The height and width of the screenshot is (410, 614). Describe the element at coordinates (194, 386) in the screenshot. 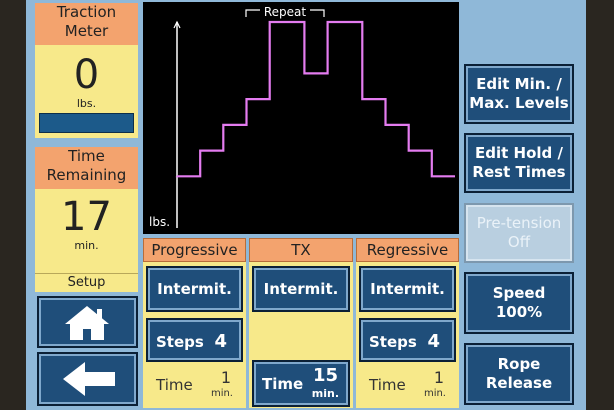

I see `progressive-time-field: Time 1 min.` at that location.